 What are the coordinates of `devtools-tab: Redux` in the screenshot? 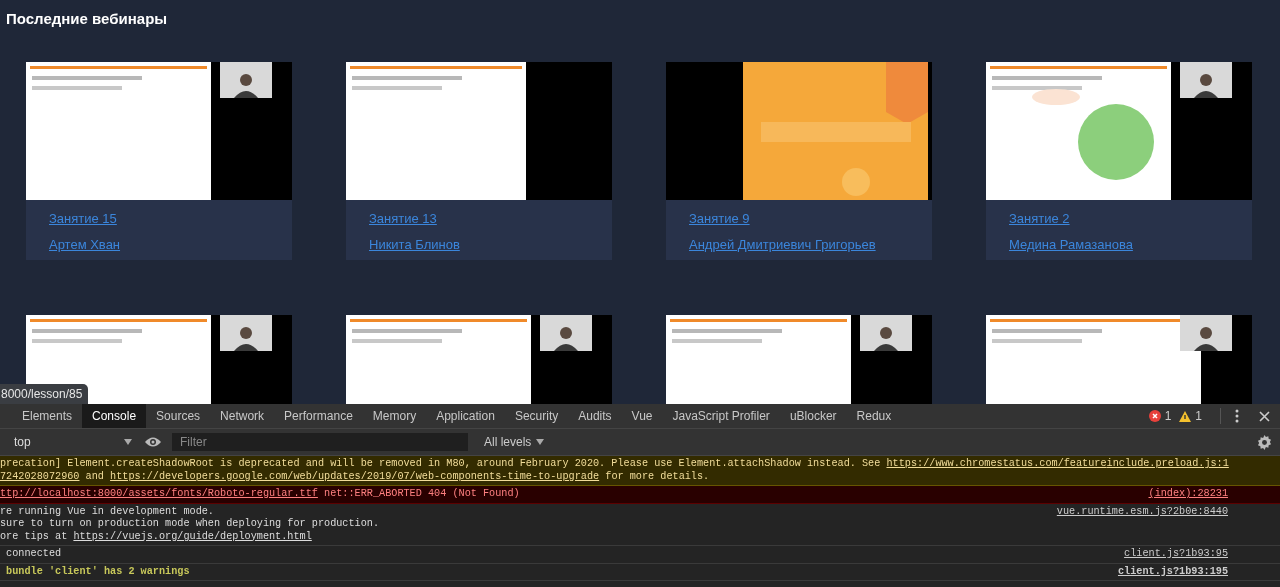 It's located at (874, 416).